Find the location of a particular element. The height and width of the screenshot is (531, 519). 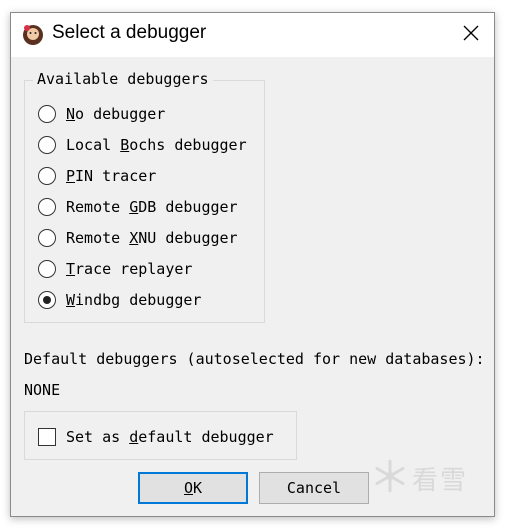

radio-no-debugger: No debugger is located at coordinates (101, 114).